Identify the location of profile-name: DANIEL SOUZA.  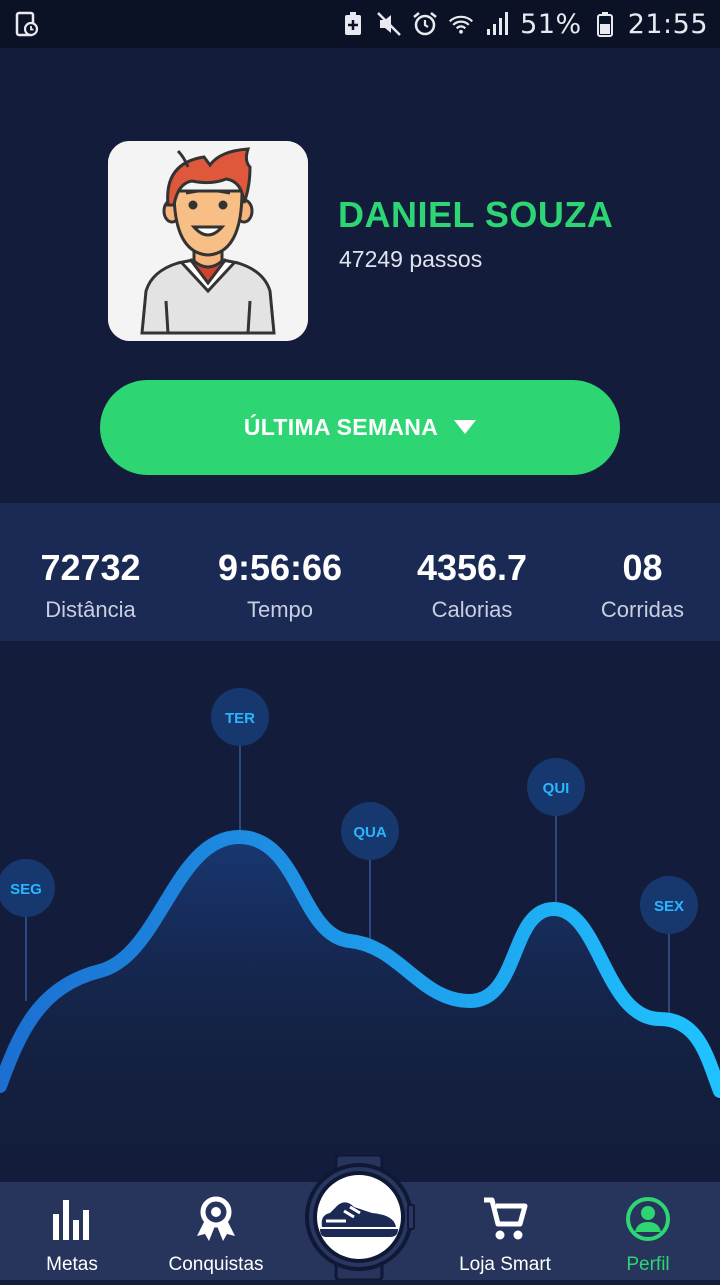
(476, 214).